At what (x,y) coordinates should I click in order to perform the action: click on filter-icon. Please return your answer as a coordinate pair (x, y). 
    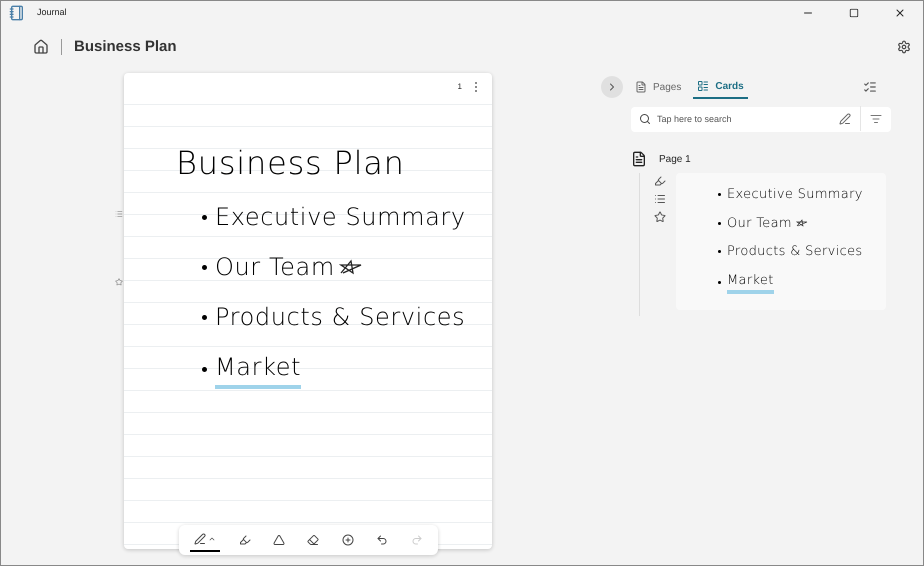
    Looking at the image, I should click on (876, 119).